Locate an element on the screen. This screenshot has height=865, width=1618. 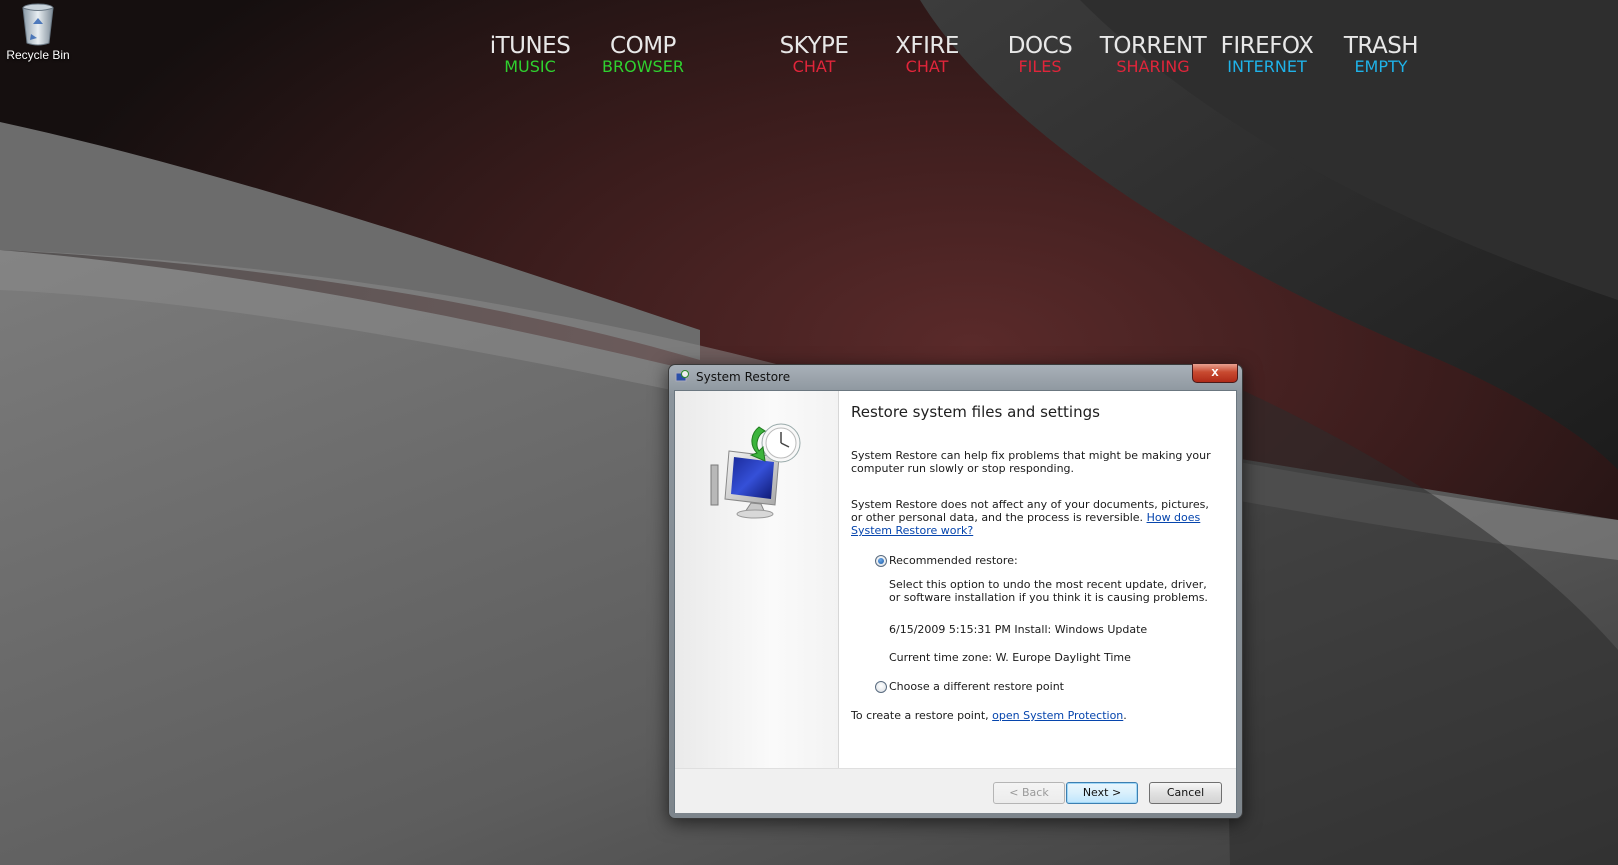
launcher-trash: TRASH EMPTY is located at coordinates (1381, 58).